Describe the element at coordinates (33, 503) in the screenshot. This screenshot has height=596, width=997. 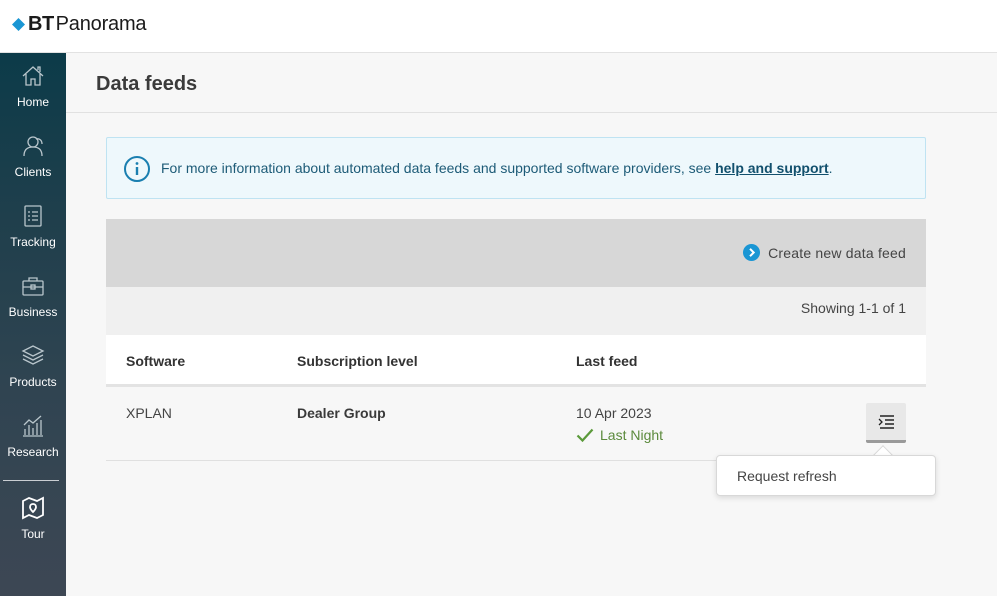
I see `map-icon` at that location.